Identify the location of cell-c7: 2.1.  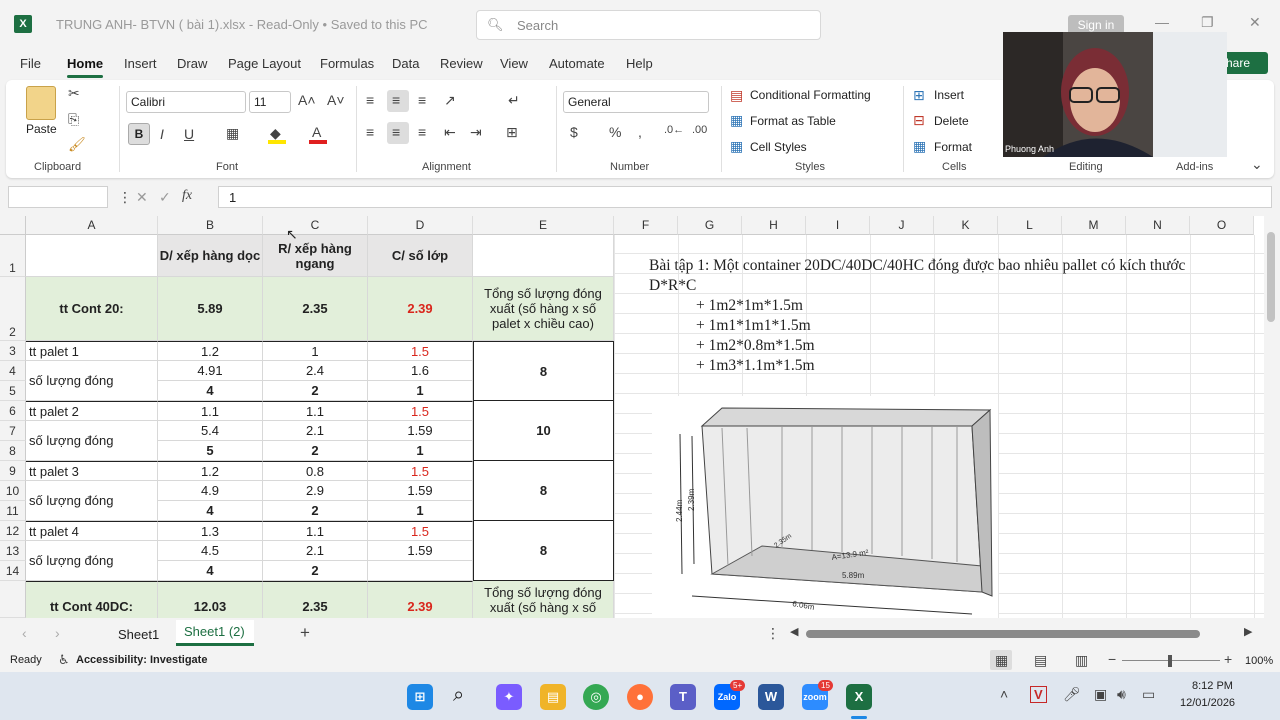
(315, 431).